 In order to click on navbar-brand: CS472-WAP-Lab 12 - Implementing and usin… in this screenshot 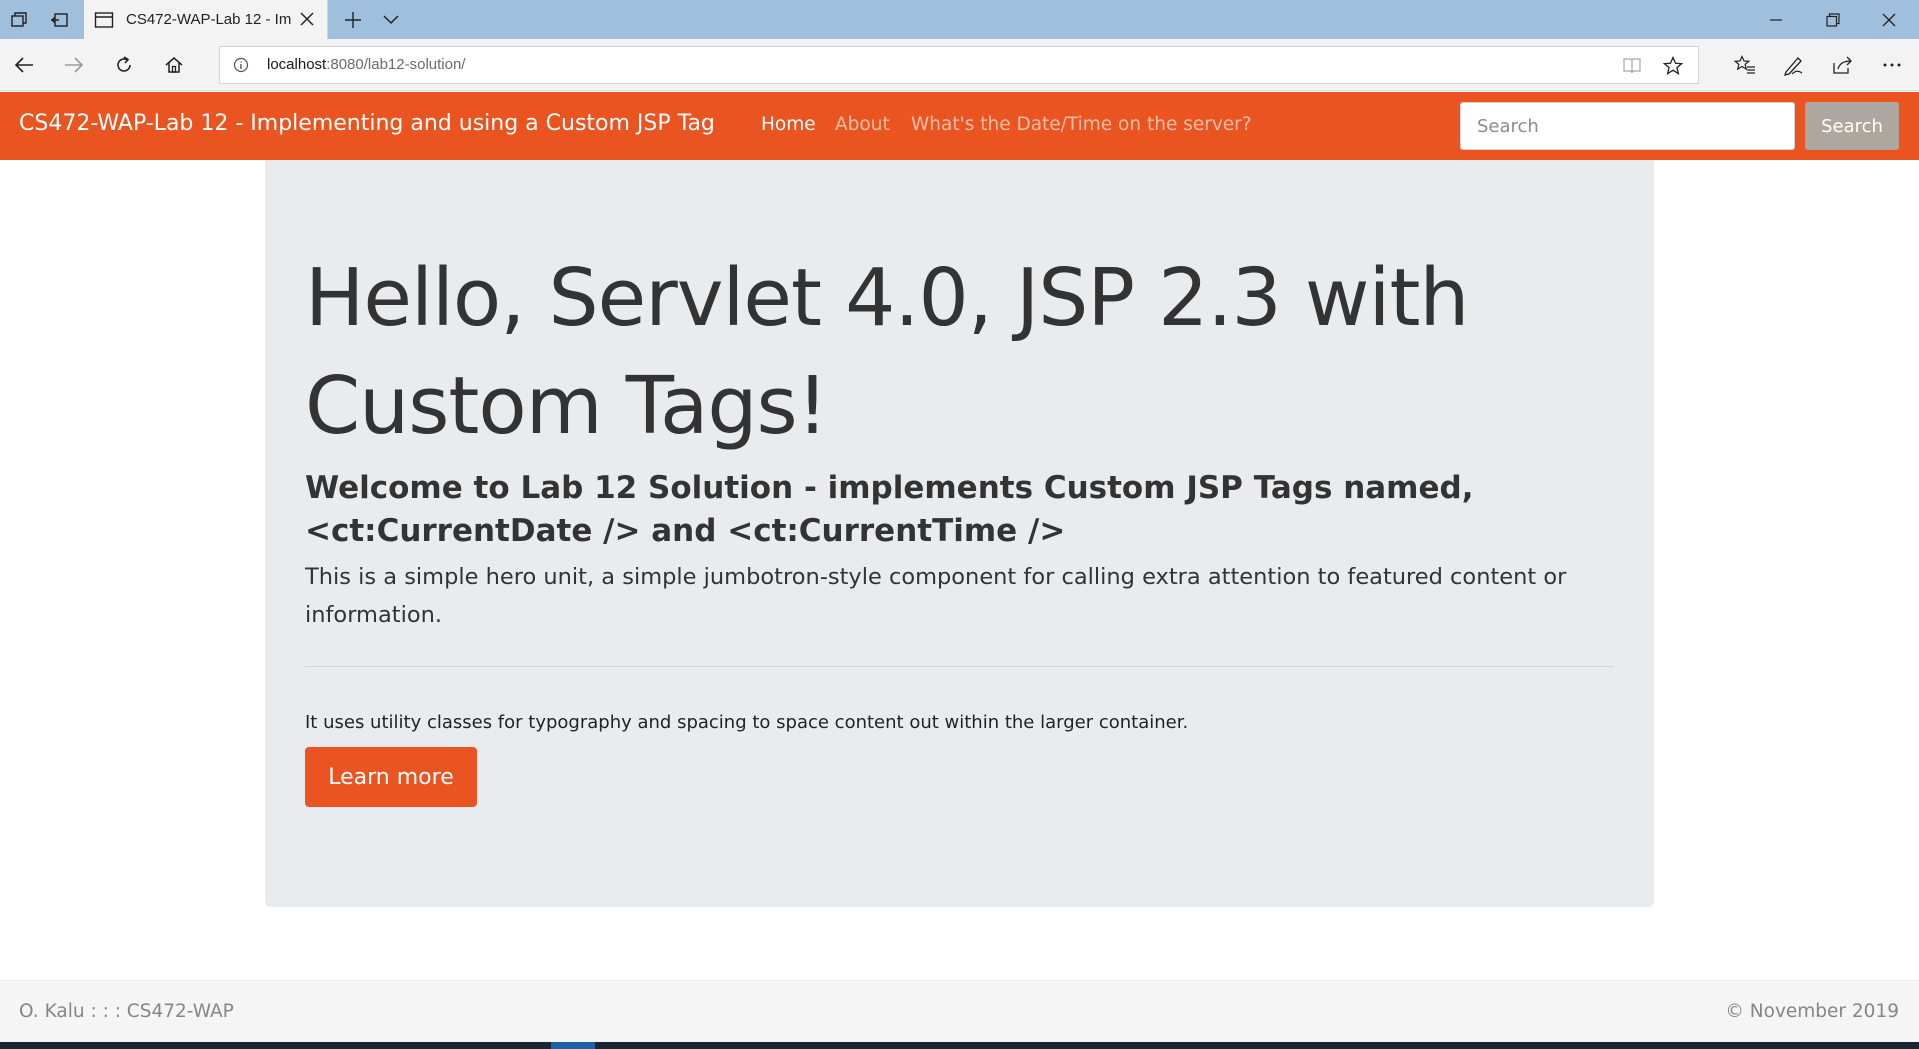, I will do `click(367, 123)`.